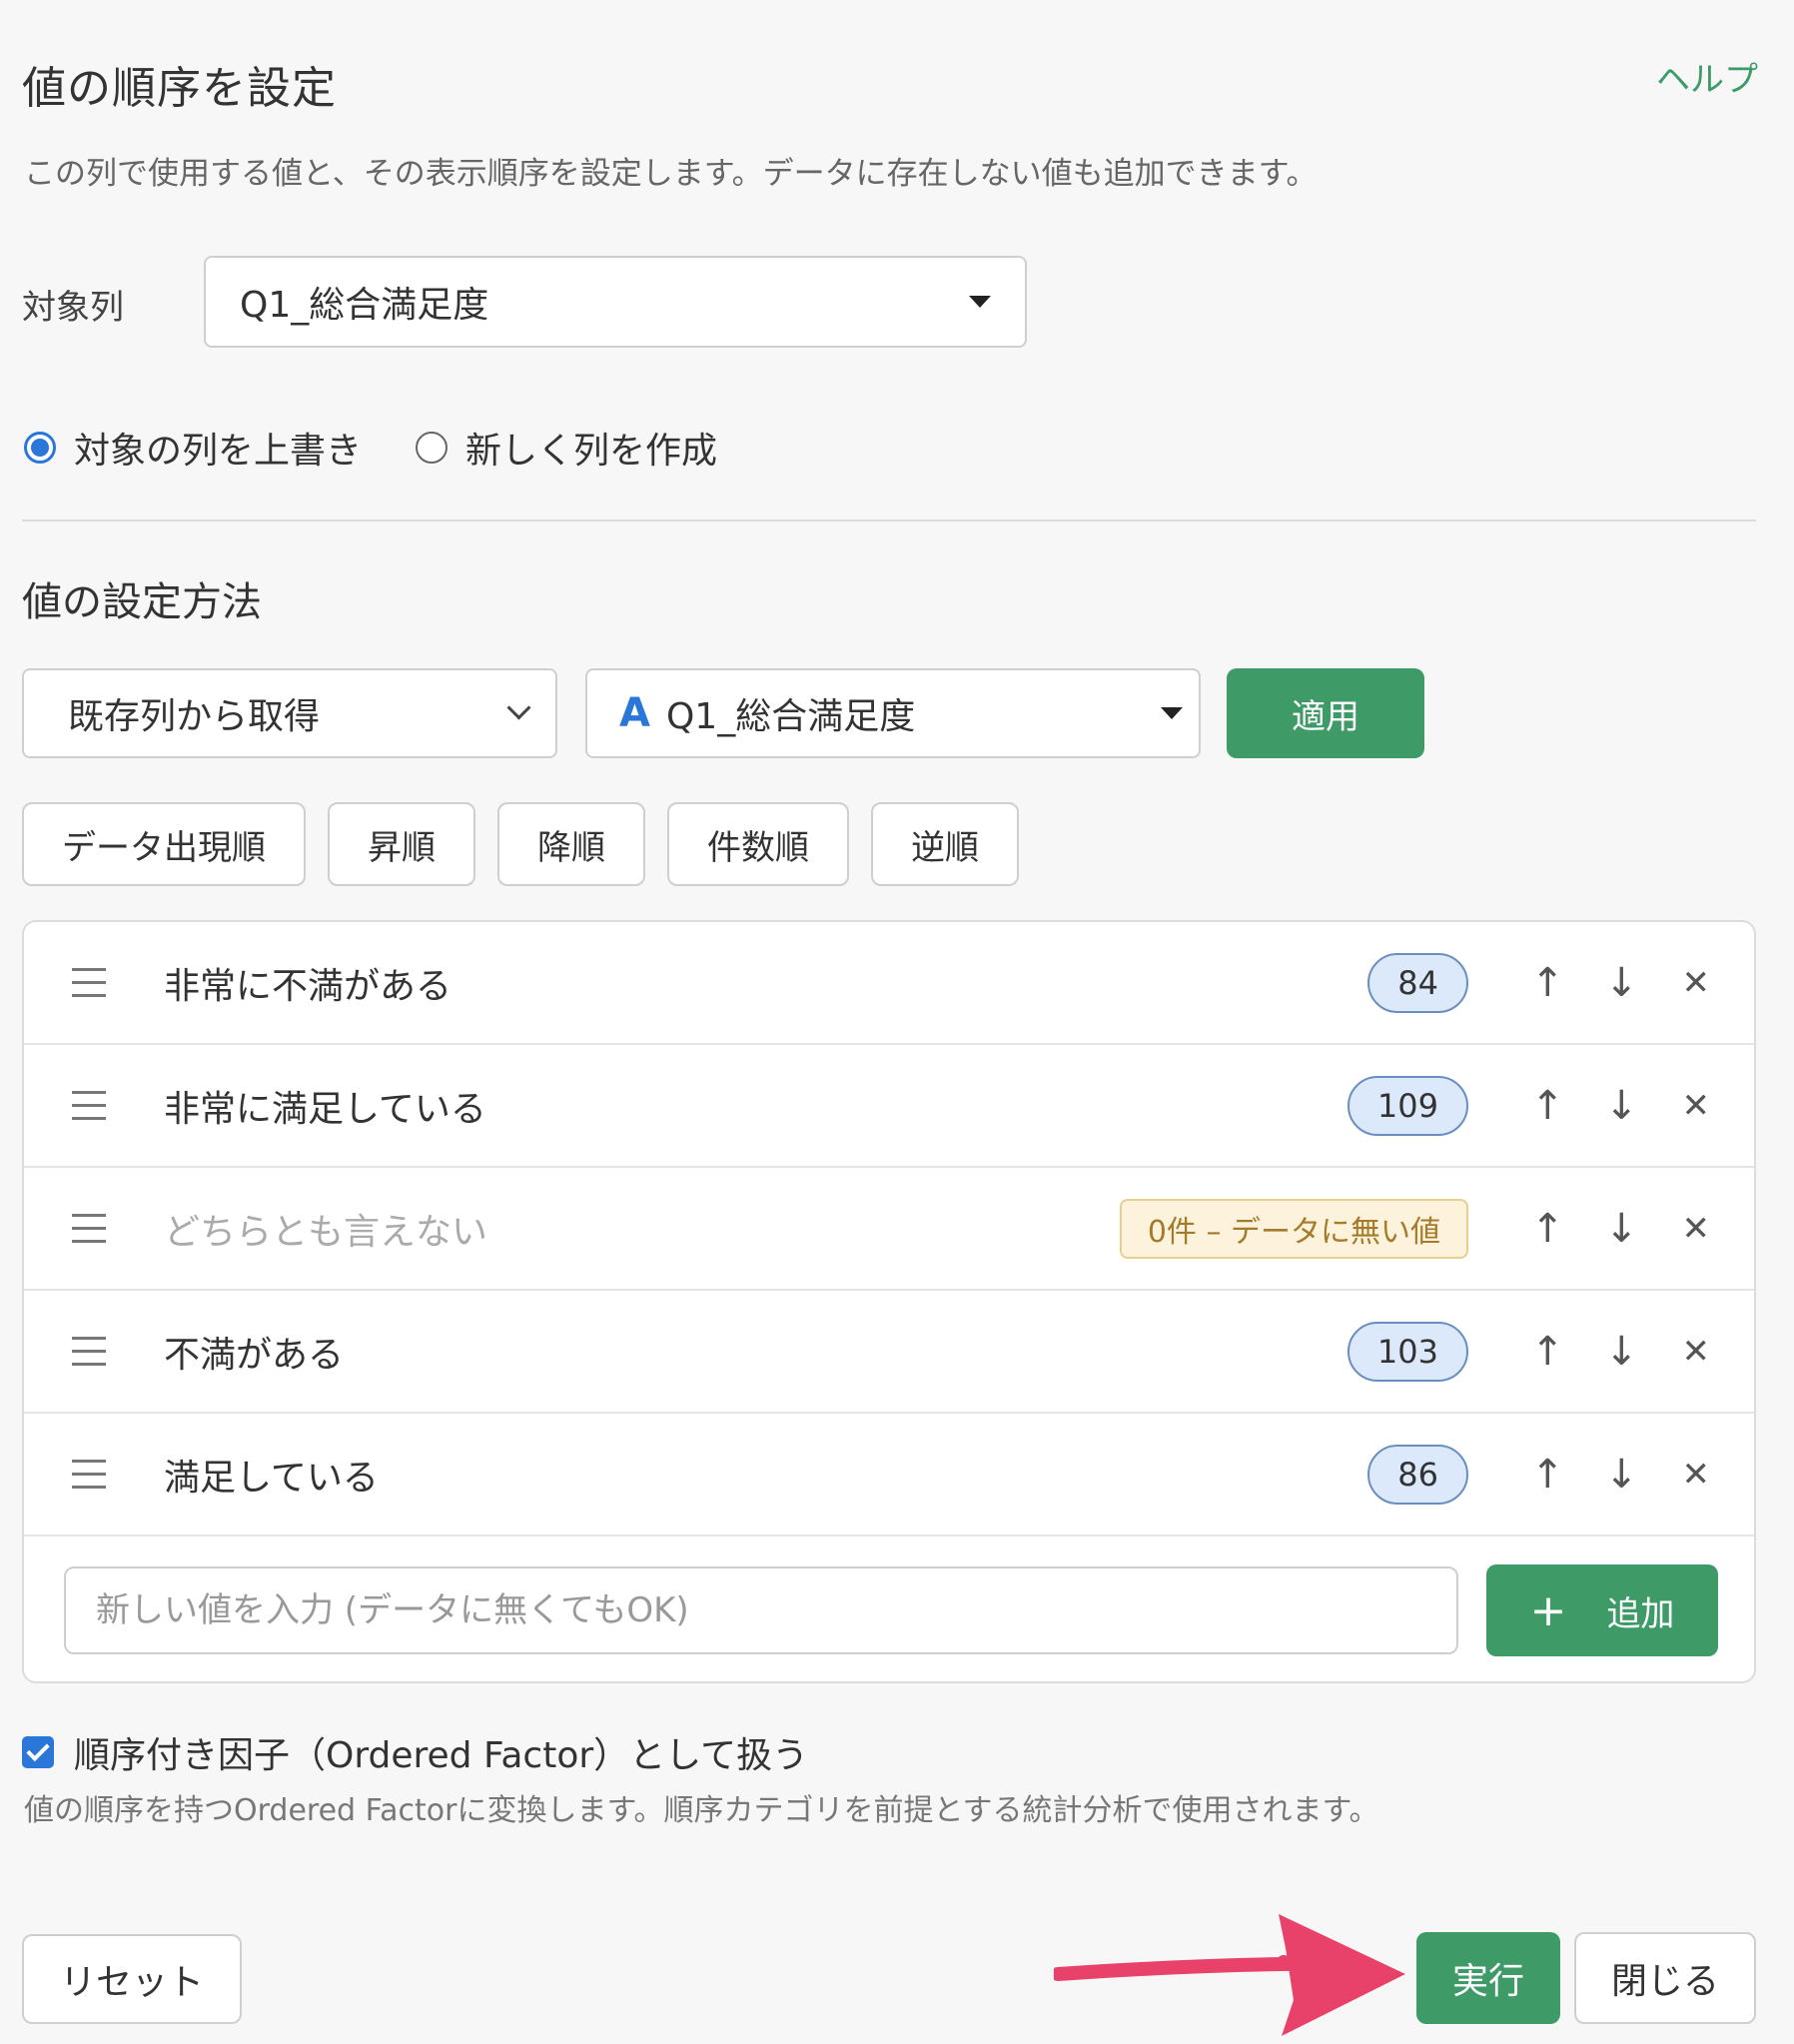 The width and height of the screenshot is (1794, 2044). Describe the element at coordinates (1293, 1228) in the screenshot. I see `missing-value-badge: 0件 – データに無い値` at that location.